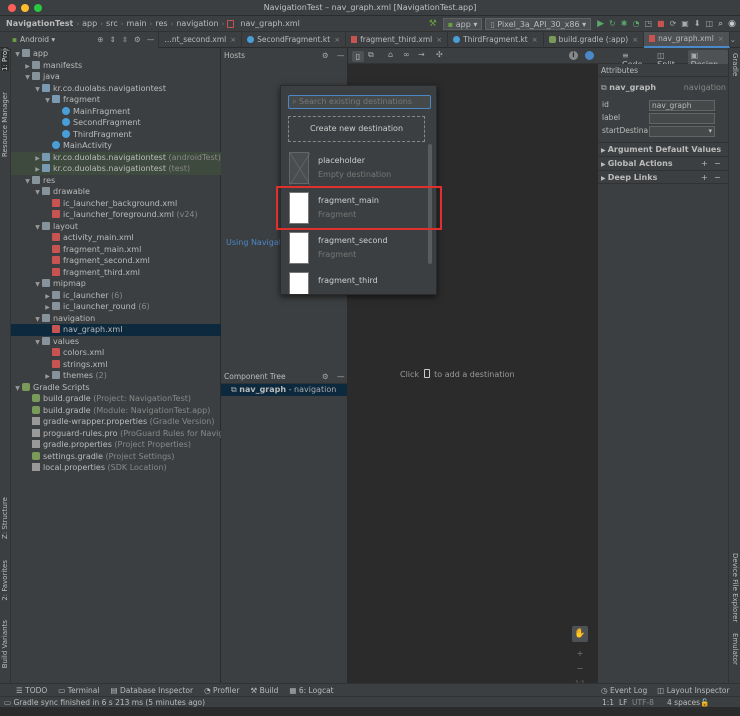 This screenshot has height=716, width=740. Describe the element at coordinates (648, 23) in the screenshot. I see `attach-debugger-icon: ◳` at that location.